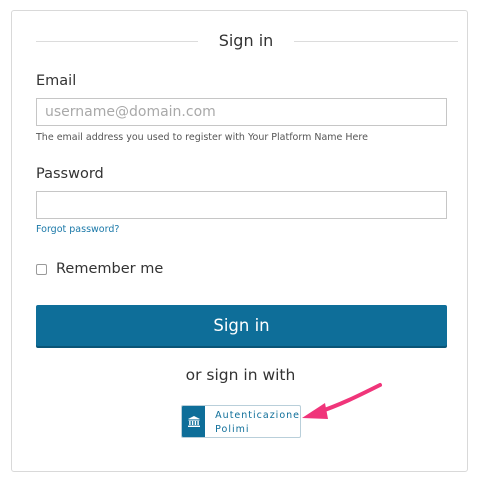  What do you see at coordinates (70, 174) in the screenshot?
I see `password-label: Password` at bounding box center [70, 174].